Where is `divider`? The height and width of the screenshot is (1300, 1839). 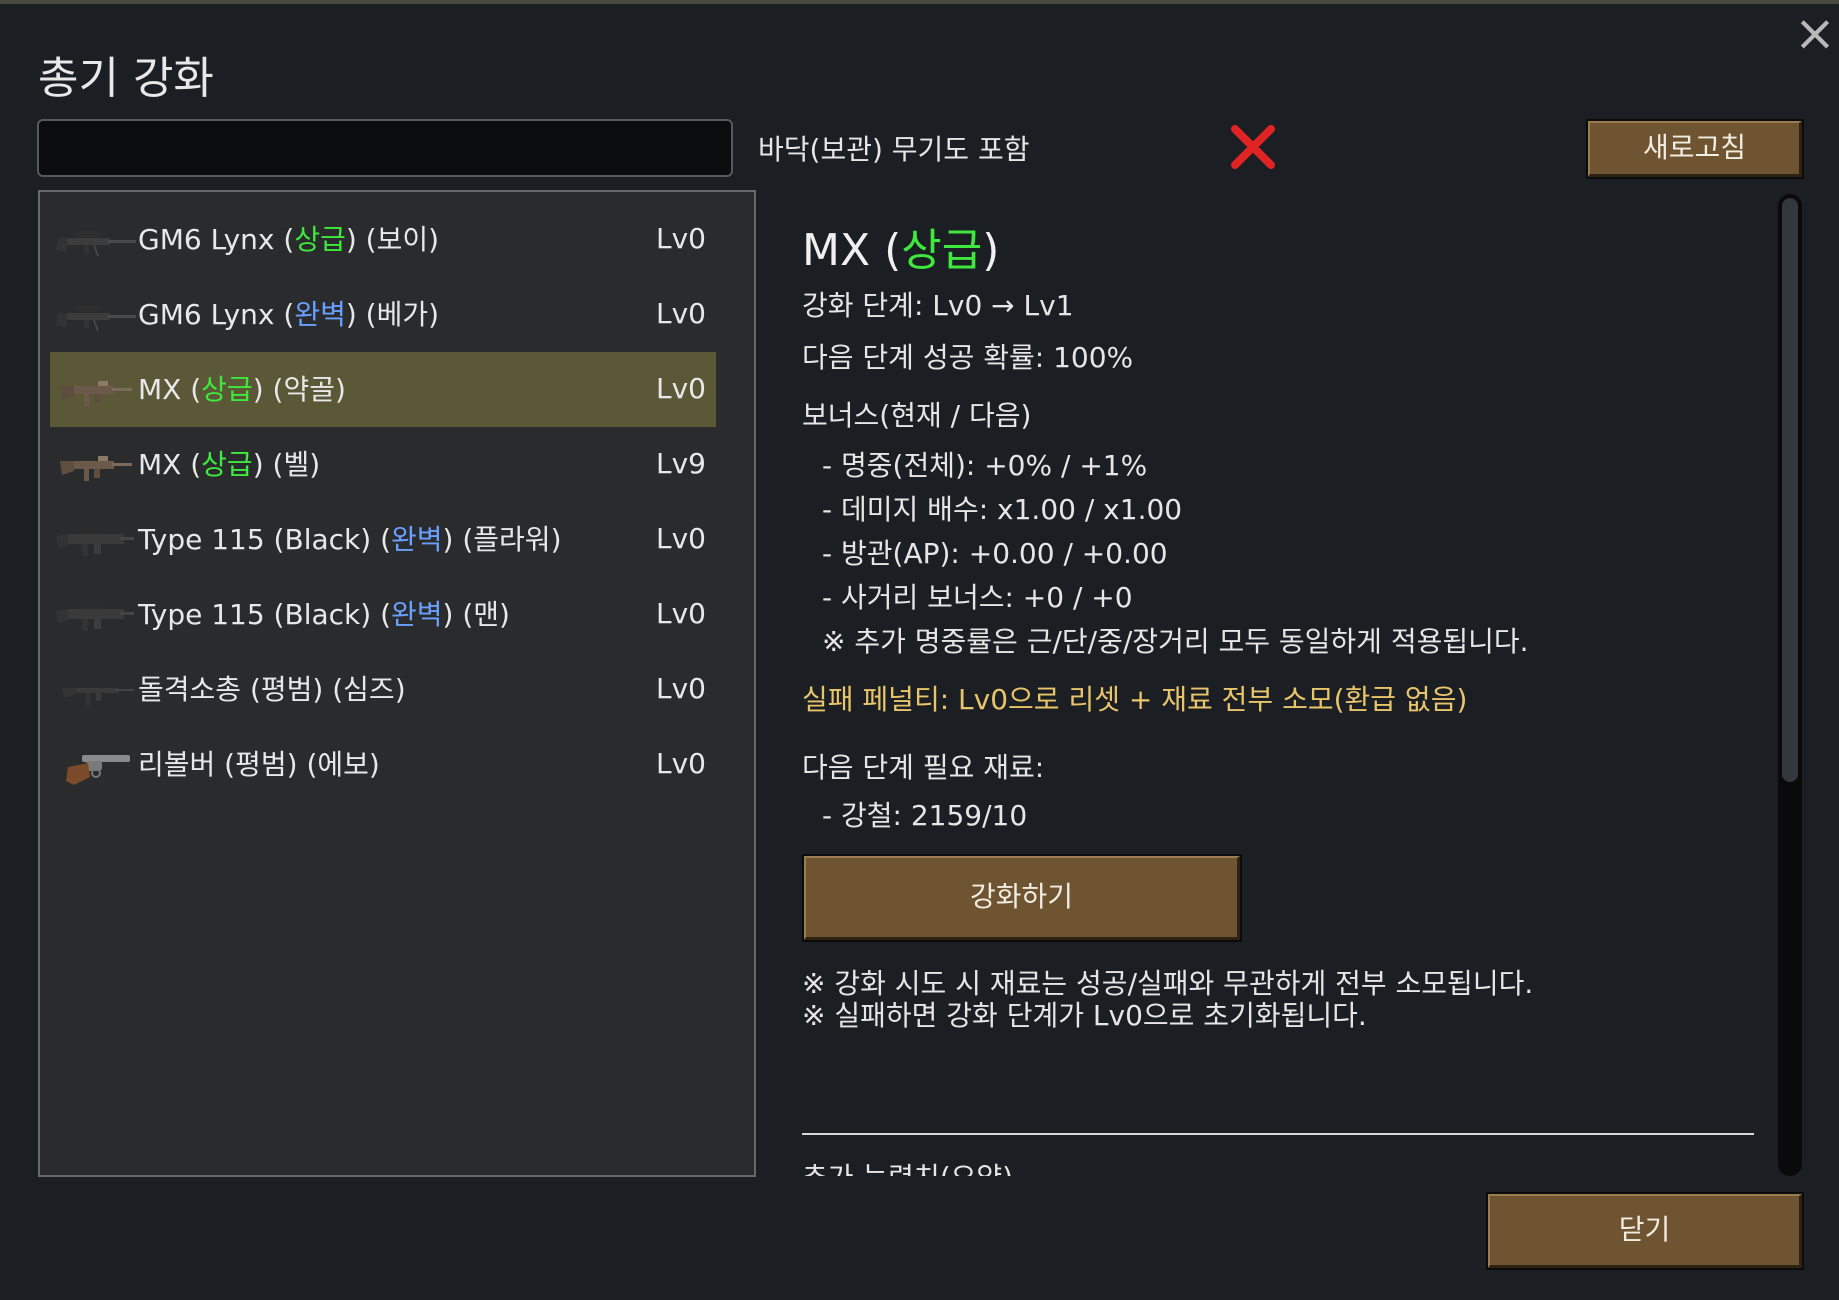 divider is located at coordinates (1278, 1134).